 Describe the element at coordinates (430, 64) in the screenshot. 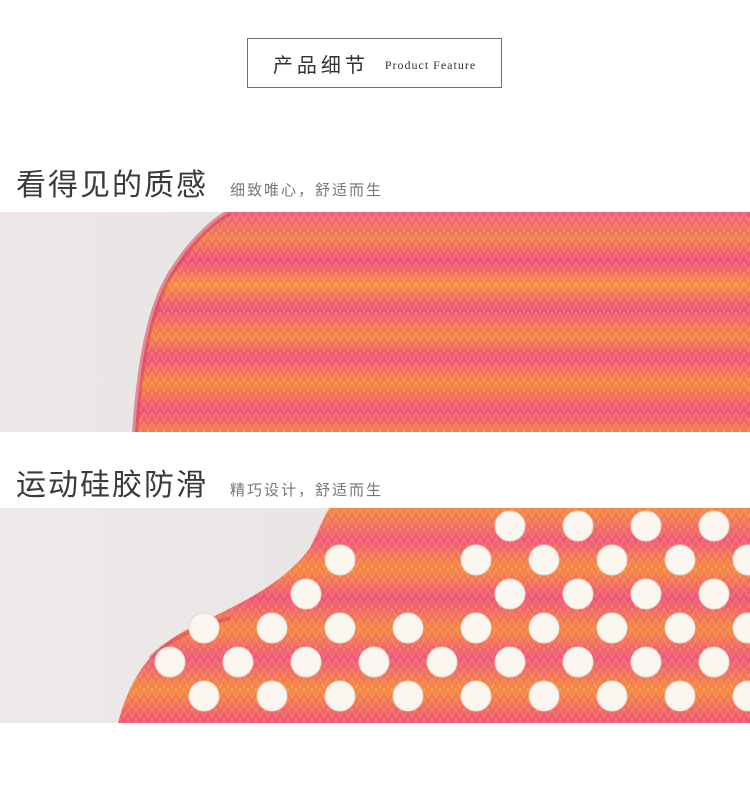

I see `header-title-en: Product Feature` at that location.